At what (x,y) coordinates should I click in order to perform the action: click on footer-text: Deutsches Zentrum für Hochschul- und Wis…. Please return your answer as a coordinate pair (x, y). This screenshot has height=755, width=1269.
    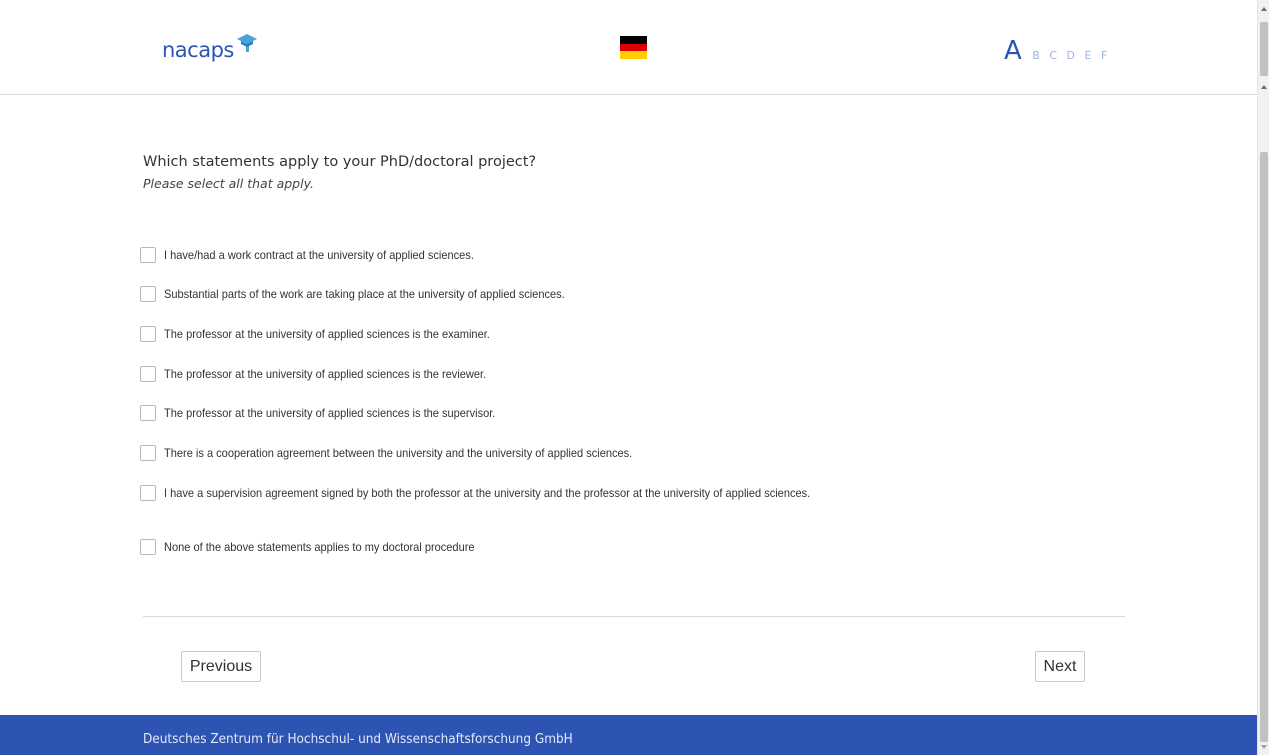
    Looking at the image, I should click on (358, 739).